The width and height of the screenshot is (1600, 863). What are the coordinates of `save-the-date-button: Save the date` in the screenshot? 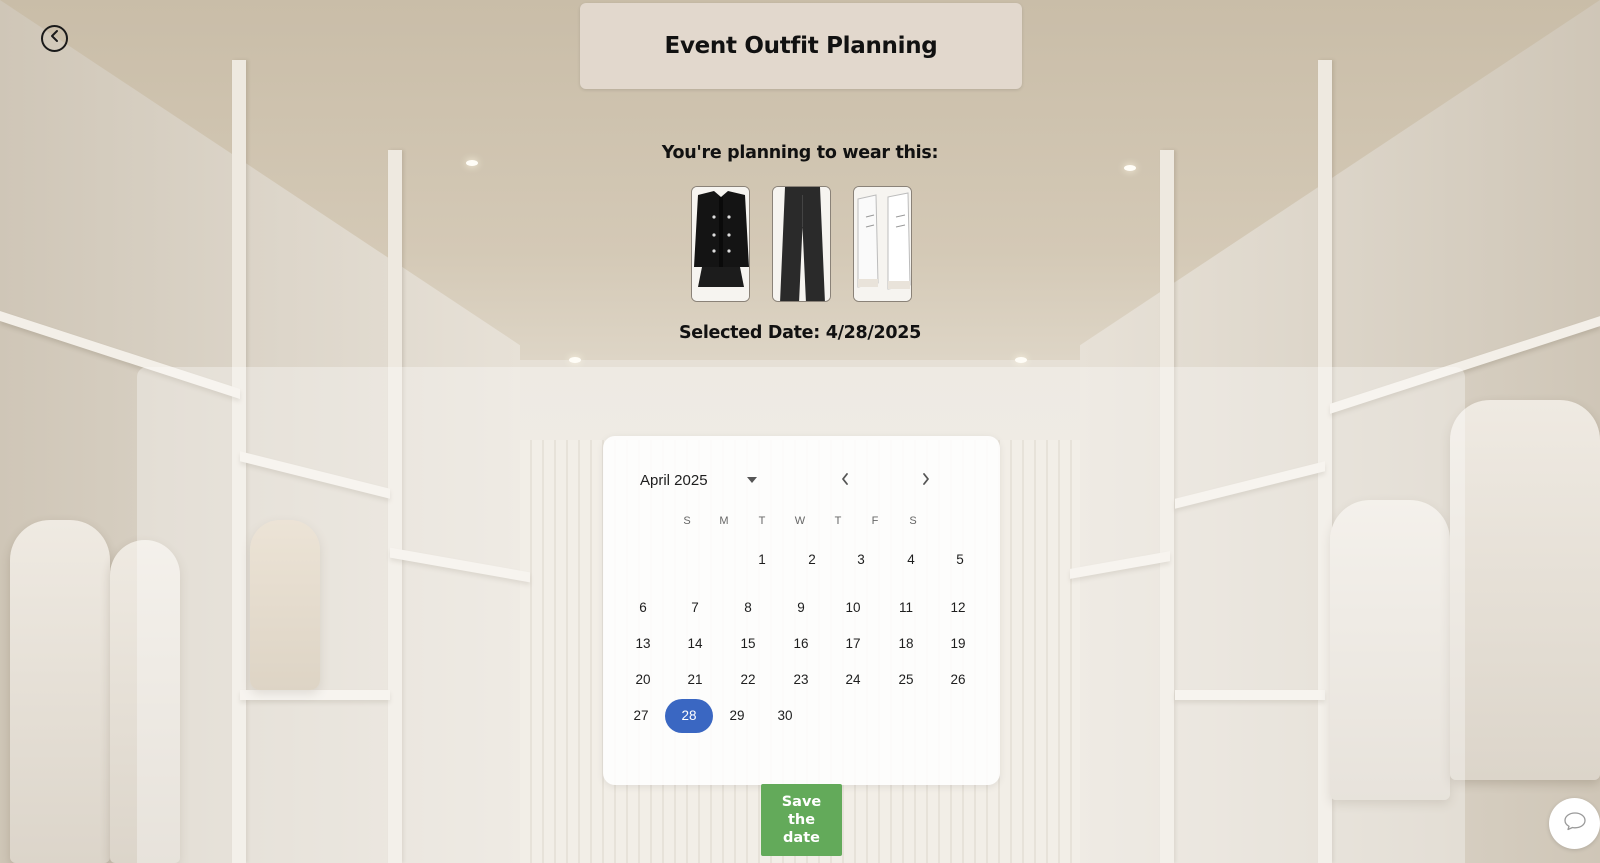 It's located at (801, 820).